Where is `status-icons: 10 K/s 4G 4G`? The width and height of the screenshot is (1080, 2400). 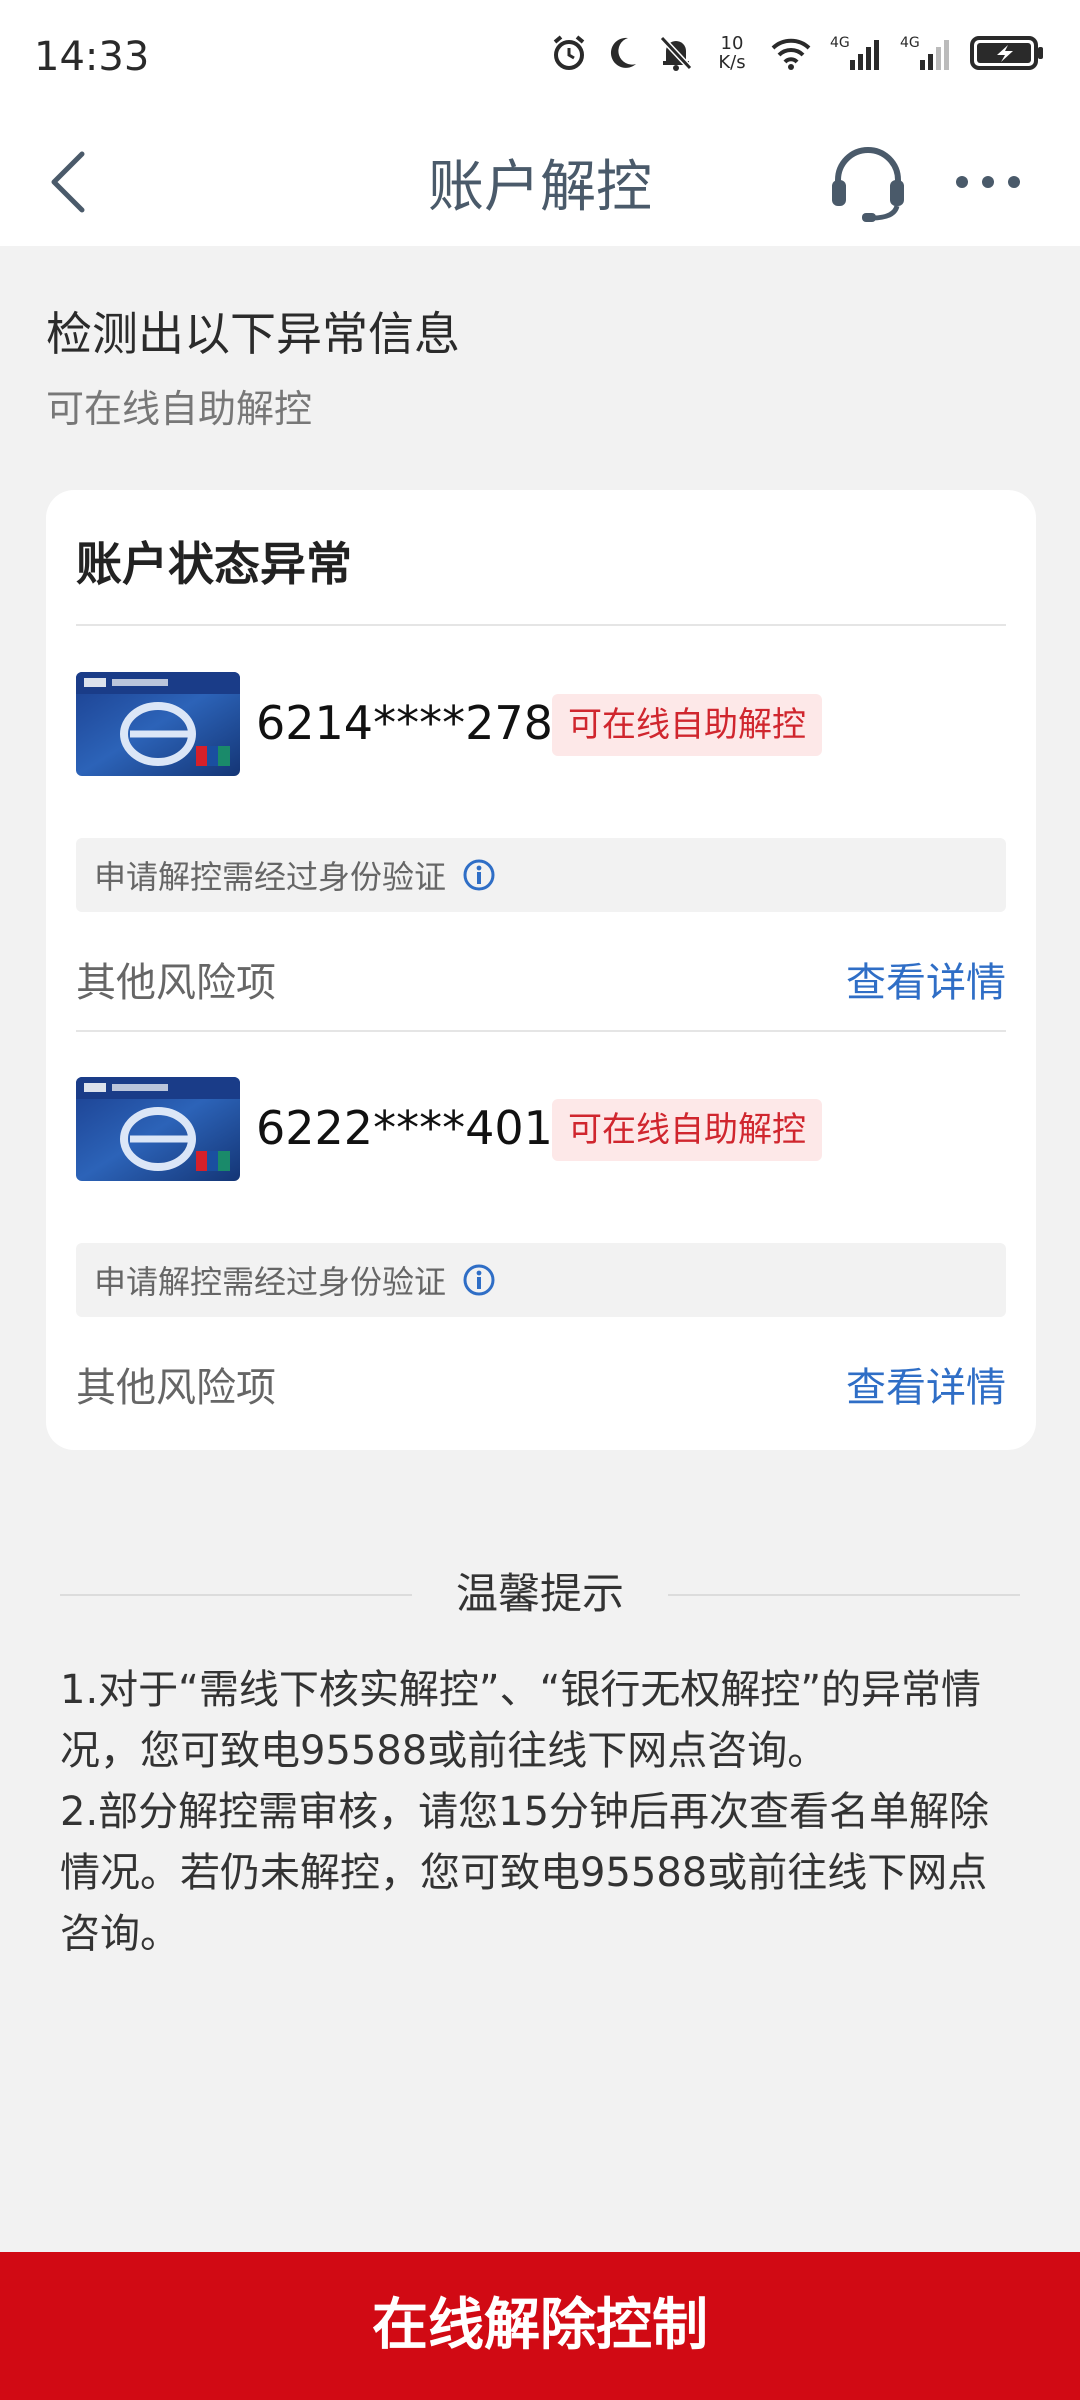 status-icons: 10 K/s 4G 4G is located at coordinates (798, 53).